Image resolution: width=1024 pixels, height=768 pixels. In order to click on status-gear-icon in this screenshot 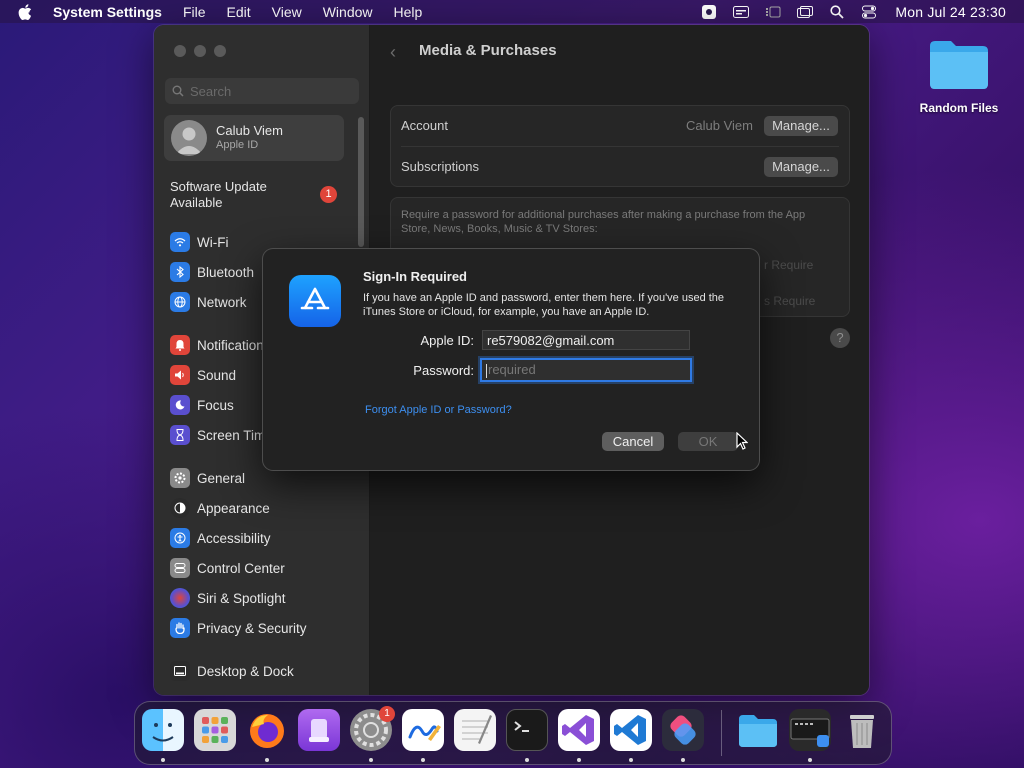, I will do `click(709, 11)`.